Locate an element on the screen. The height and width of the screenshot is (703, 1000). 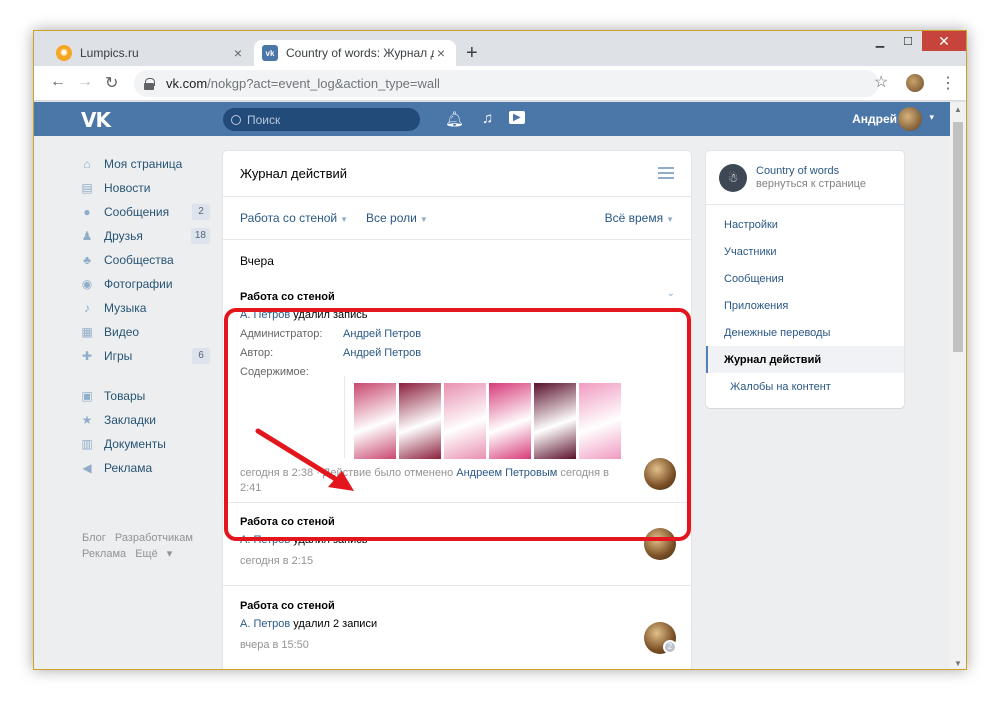
profile-avatar-icon is located at coordinates (915, 83).